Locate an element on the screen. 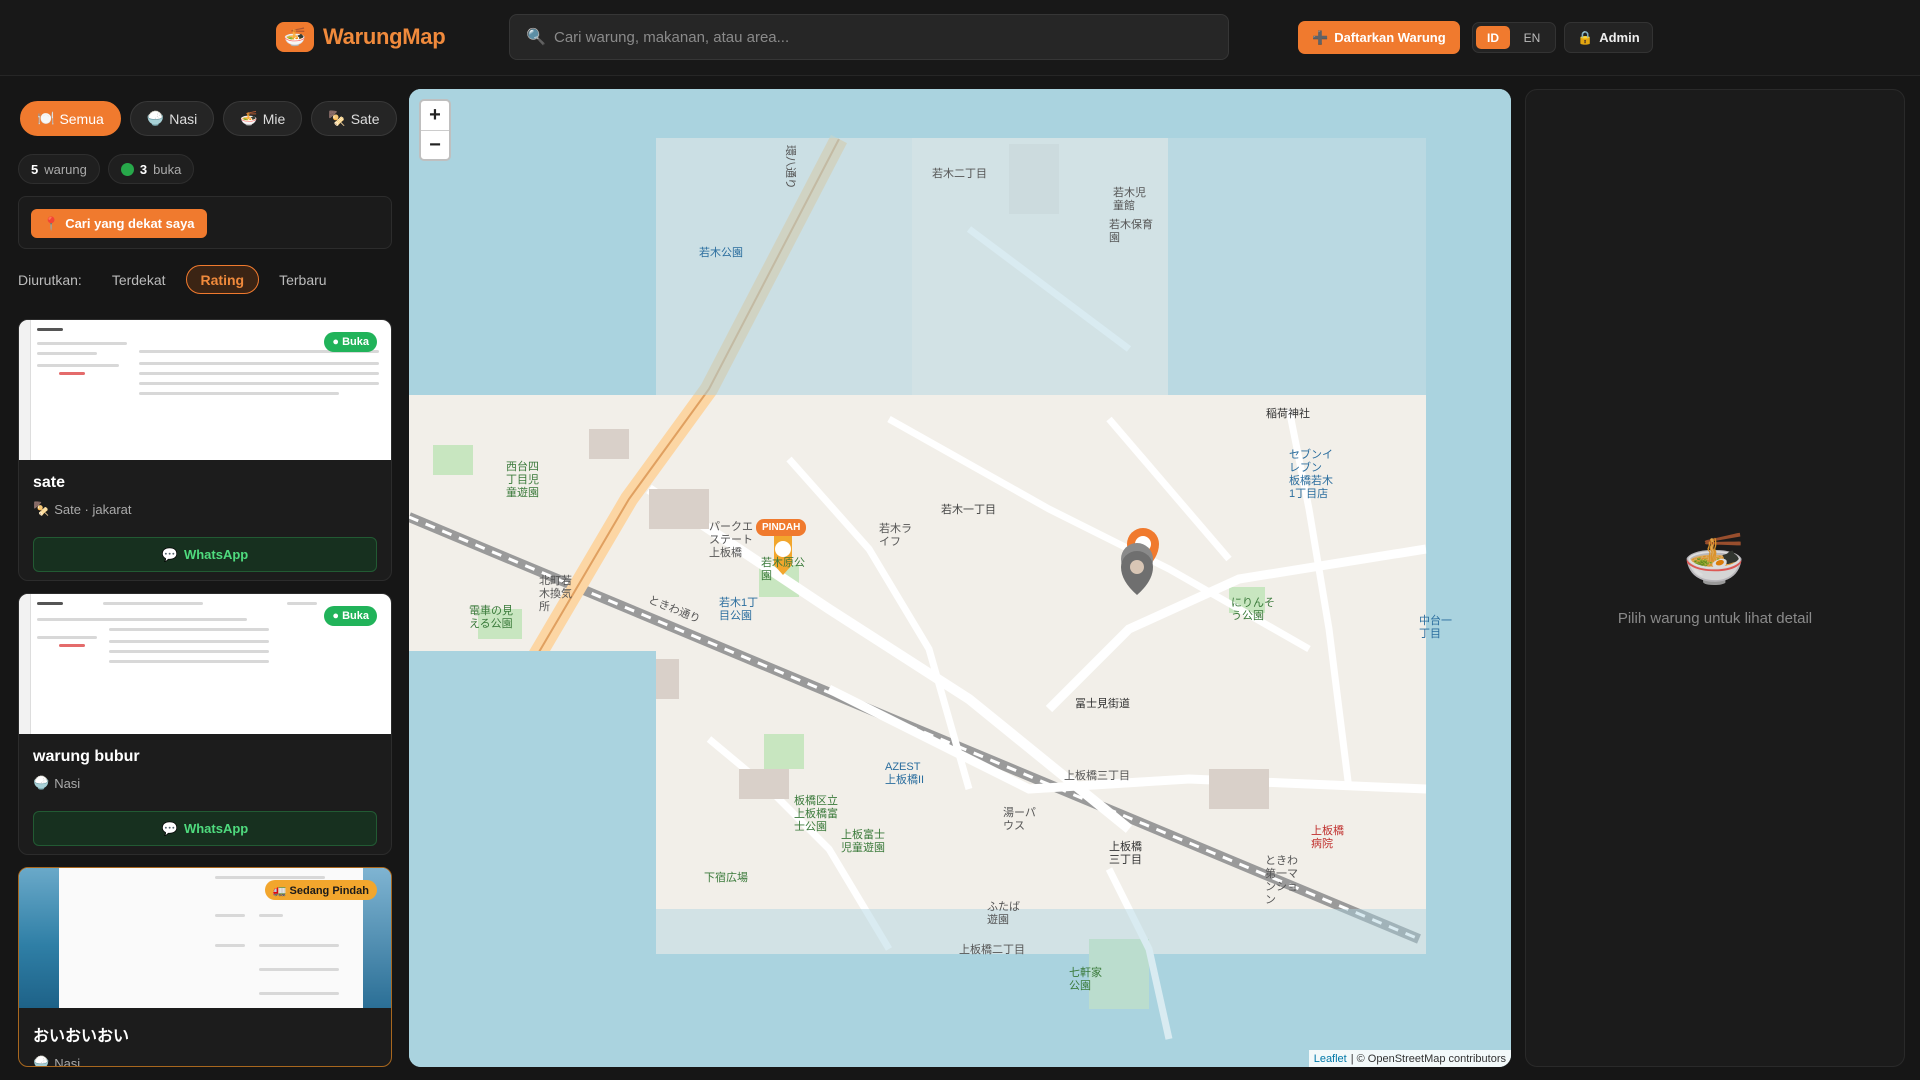  total-count: 5 is located at coordinates (35, 169).